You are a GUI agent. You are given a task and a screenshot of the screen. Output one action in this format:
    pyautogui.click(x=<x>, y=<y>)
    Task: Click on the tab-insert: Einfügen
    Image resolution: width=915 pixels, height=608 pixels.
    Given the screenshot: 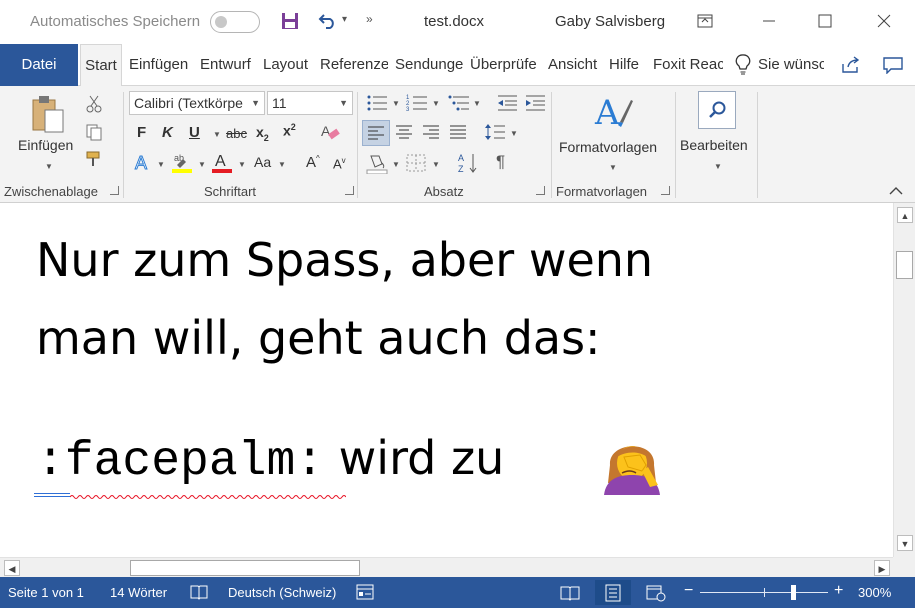 What is the action you would take?
    pyautogui.click(x=160, y=65)
    